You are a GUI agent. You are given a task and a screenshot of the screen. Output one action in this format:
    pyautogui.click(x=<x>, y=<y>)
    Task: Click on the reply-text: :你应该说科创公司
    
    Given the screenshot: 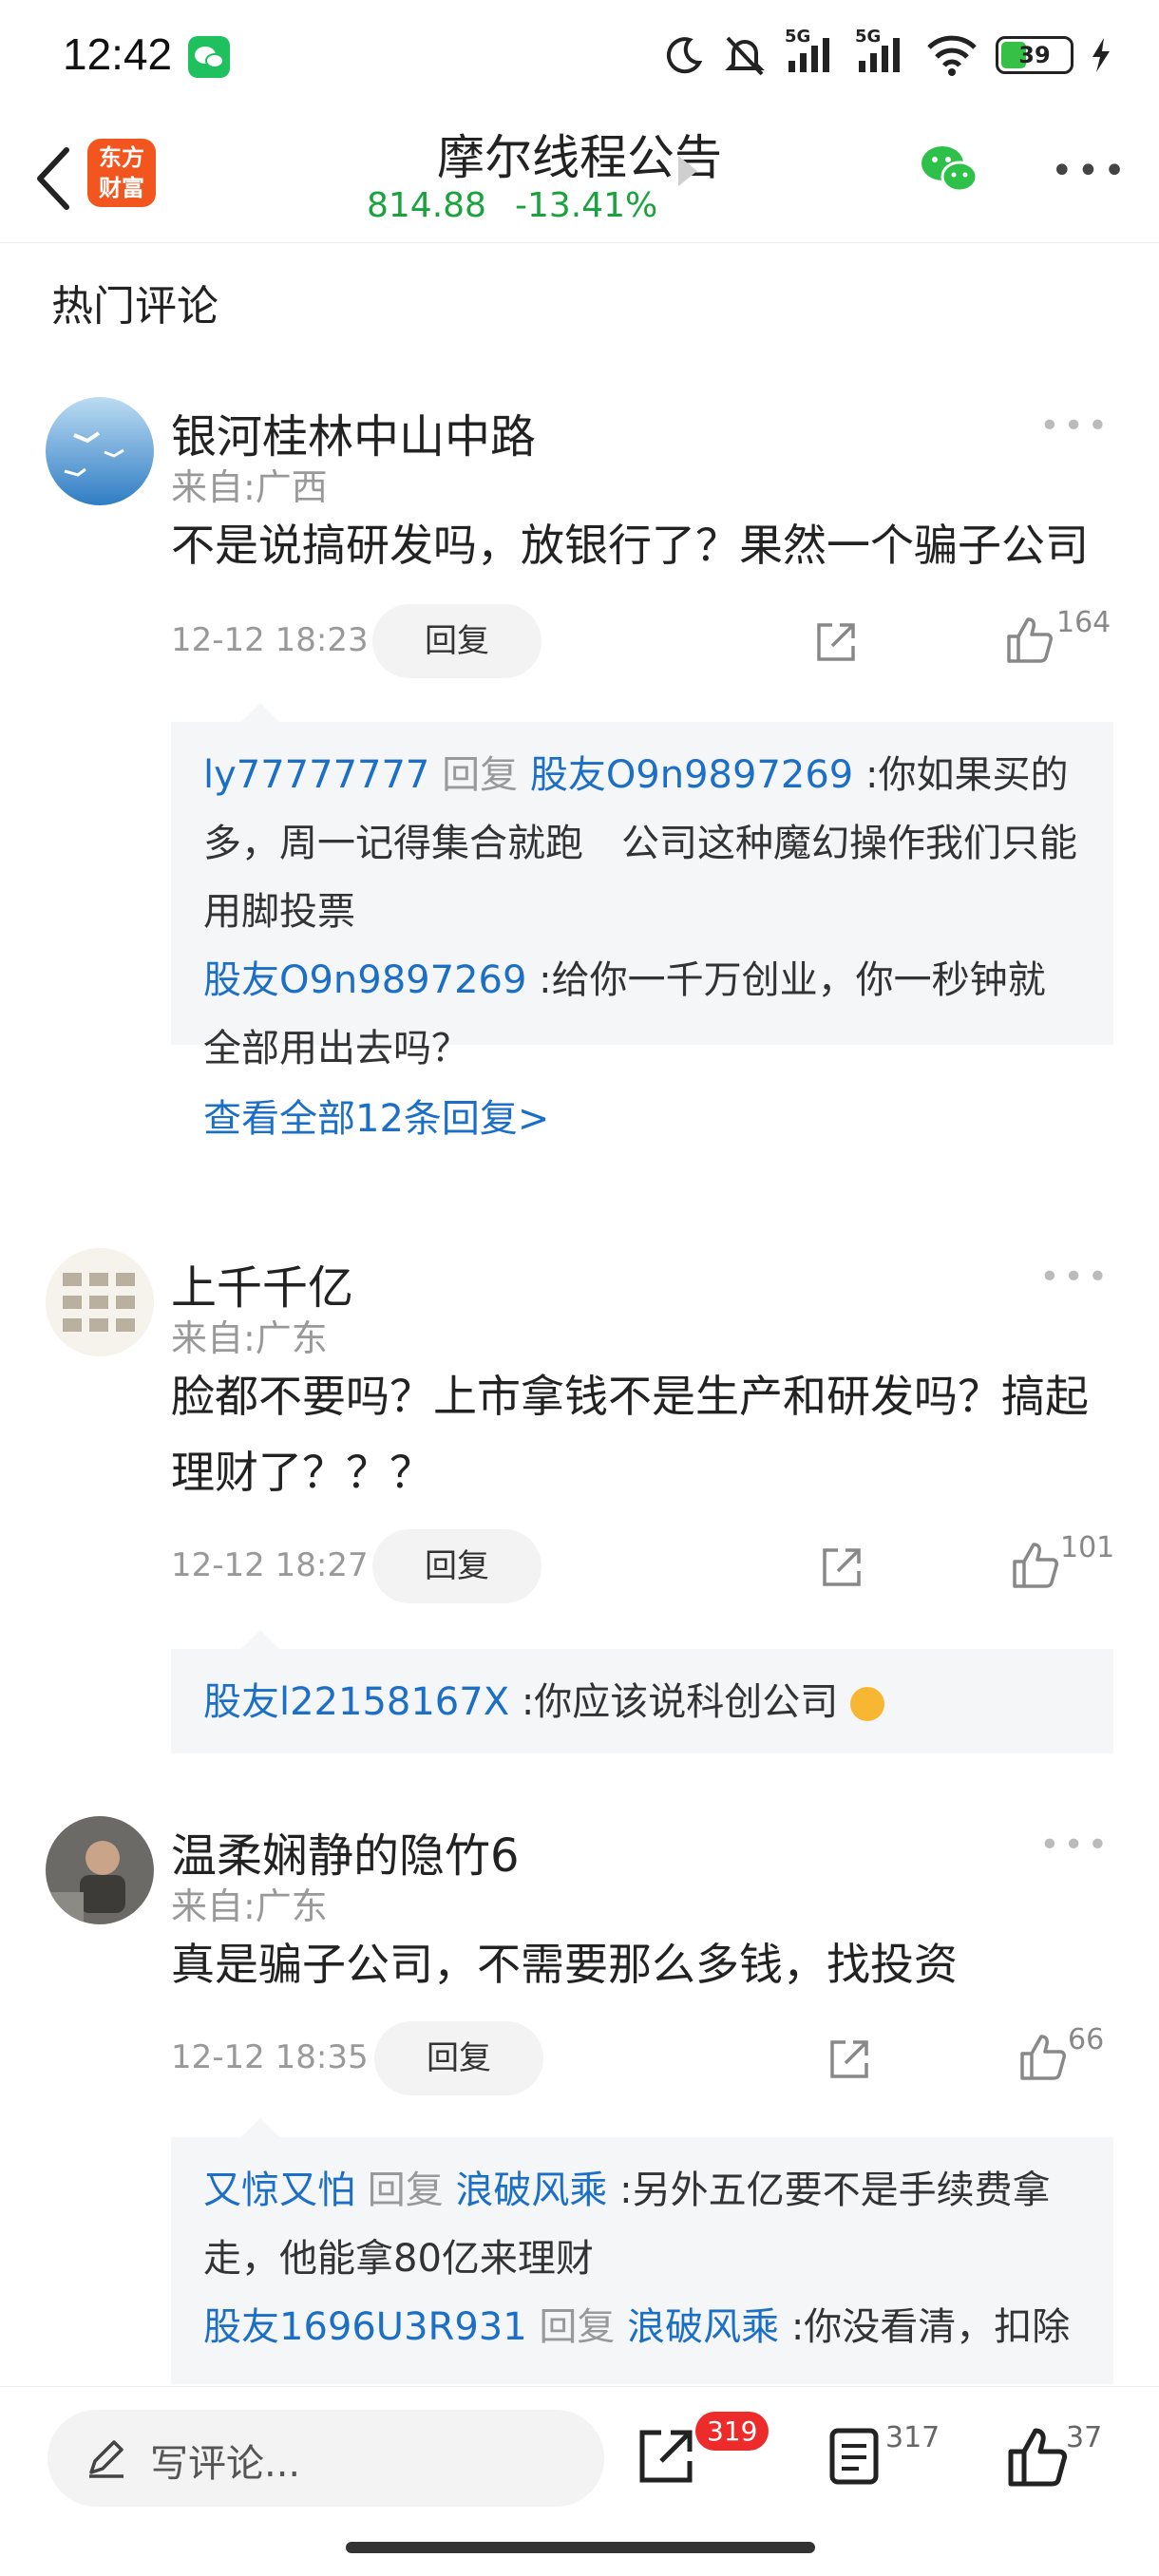 What is the action you would take?
    pyautogui.click(x=680, y=1702)
    